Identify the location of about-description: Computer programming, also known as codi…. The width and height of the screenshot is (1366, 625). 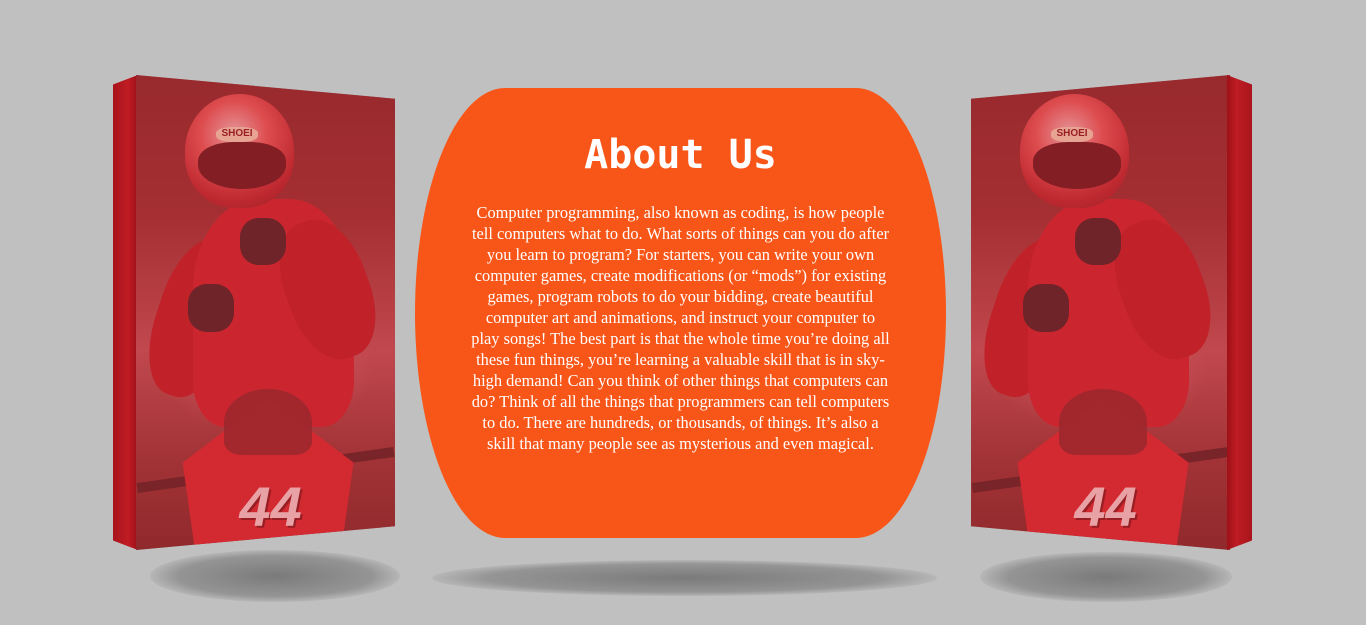
(680, 328).